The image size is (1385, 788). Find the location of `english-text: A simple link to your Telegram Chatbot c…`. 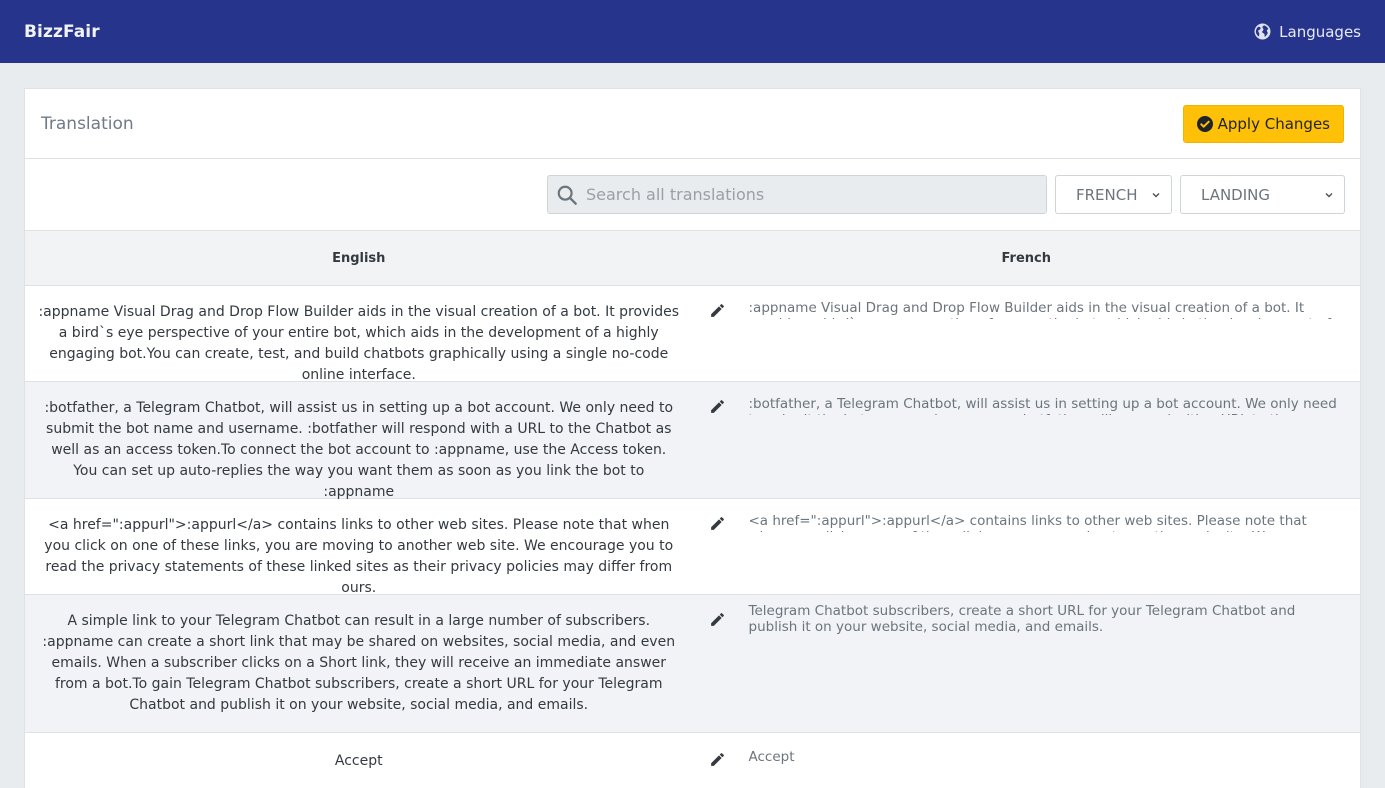

english-text: A simple link to your Telegram Chatbot c… is located at coordinates (359, 663).